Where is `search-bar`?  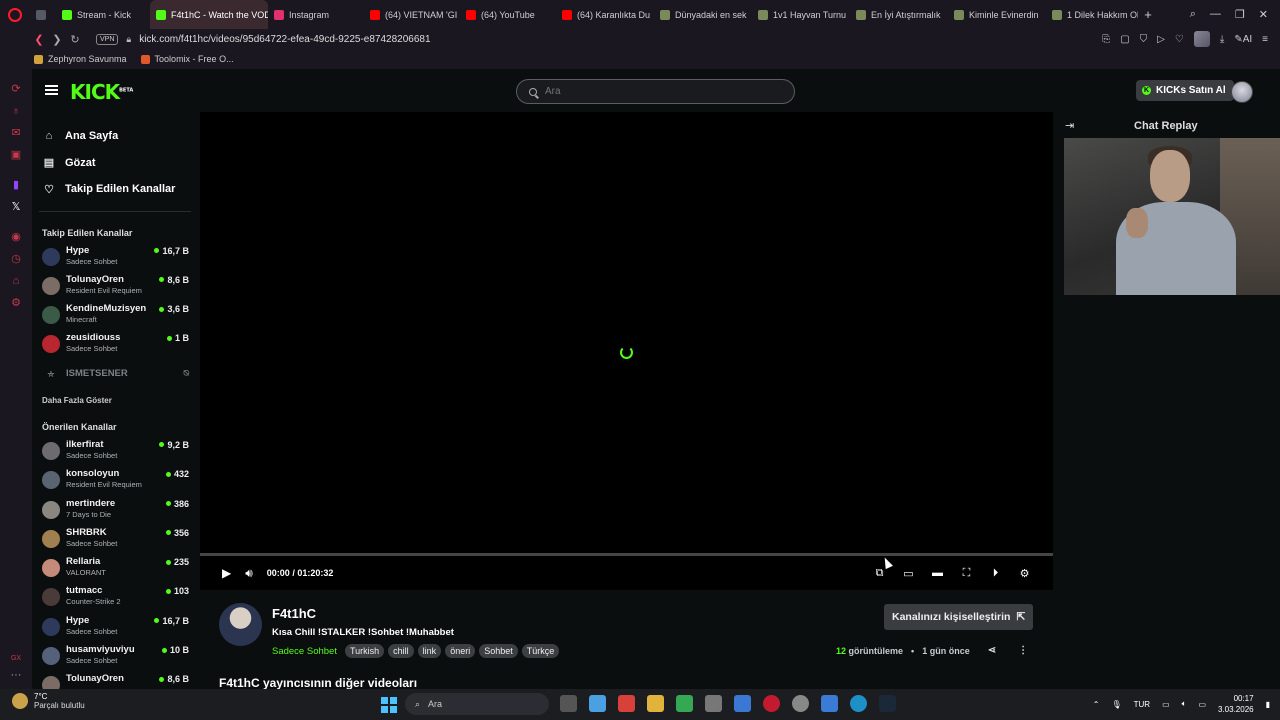 search-bar is located at coordinates (655, 91).